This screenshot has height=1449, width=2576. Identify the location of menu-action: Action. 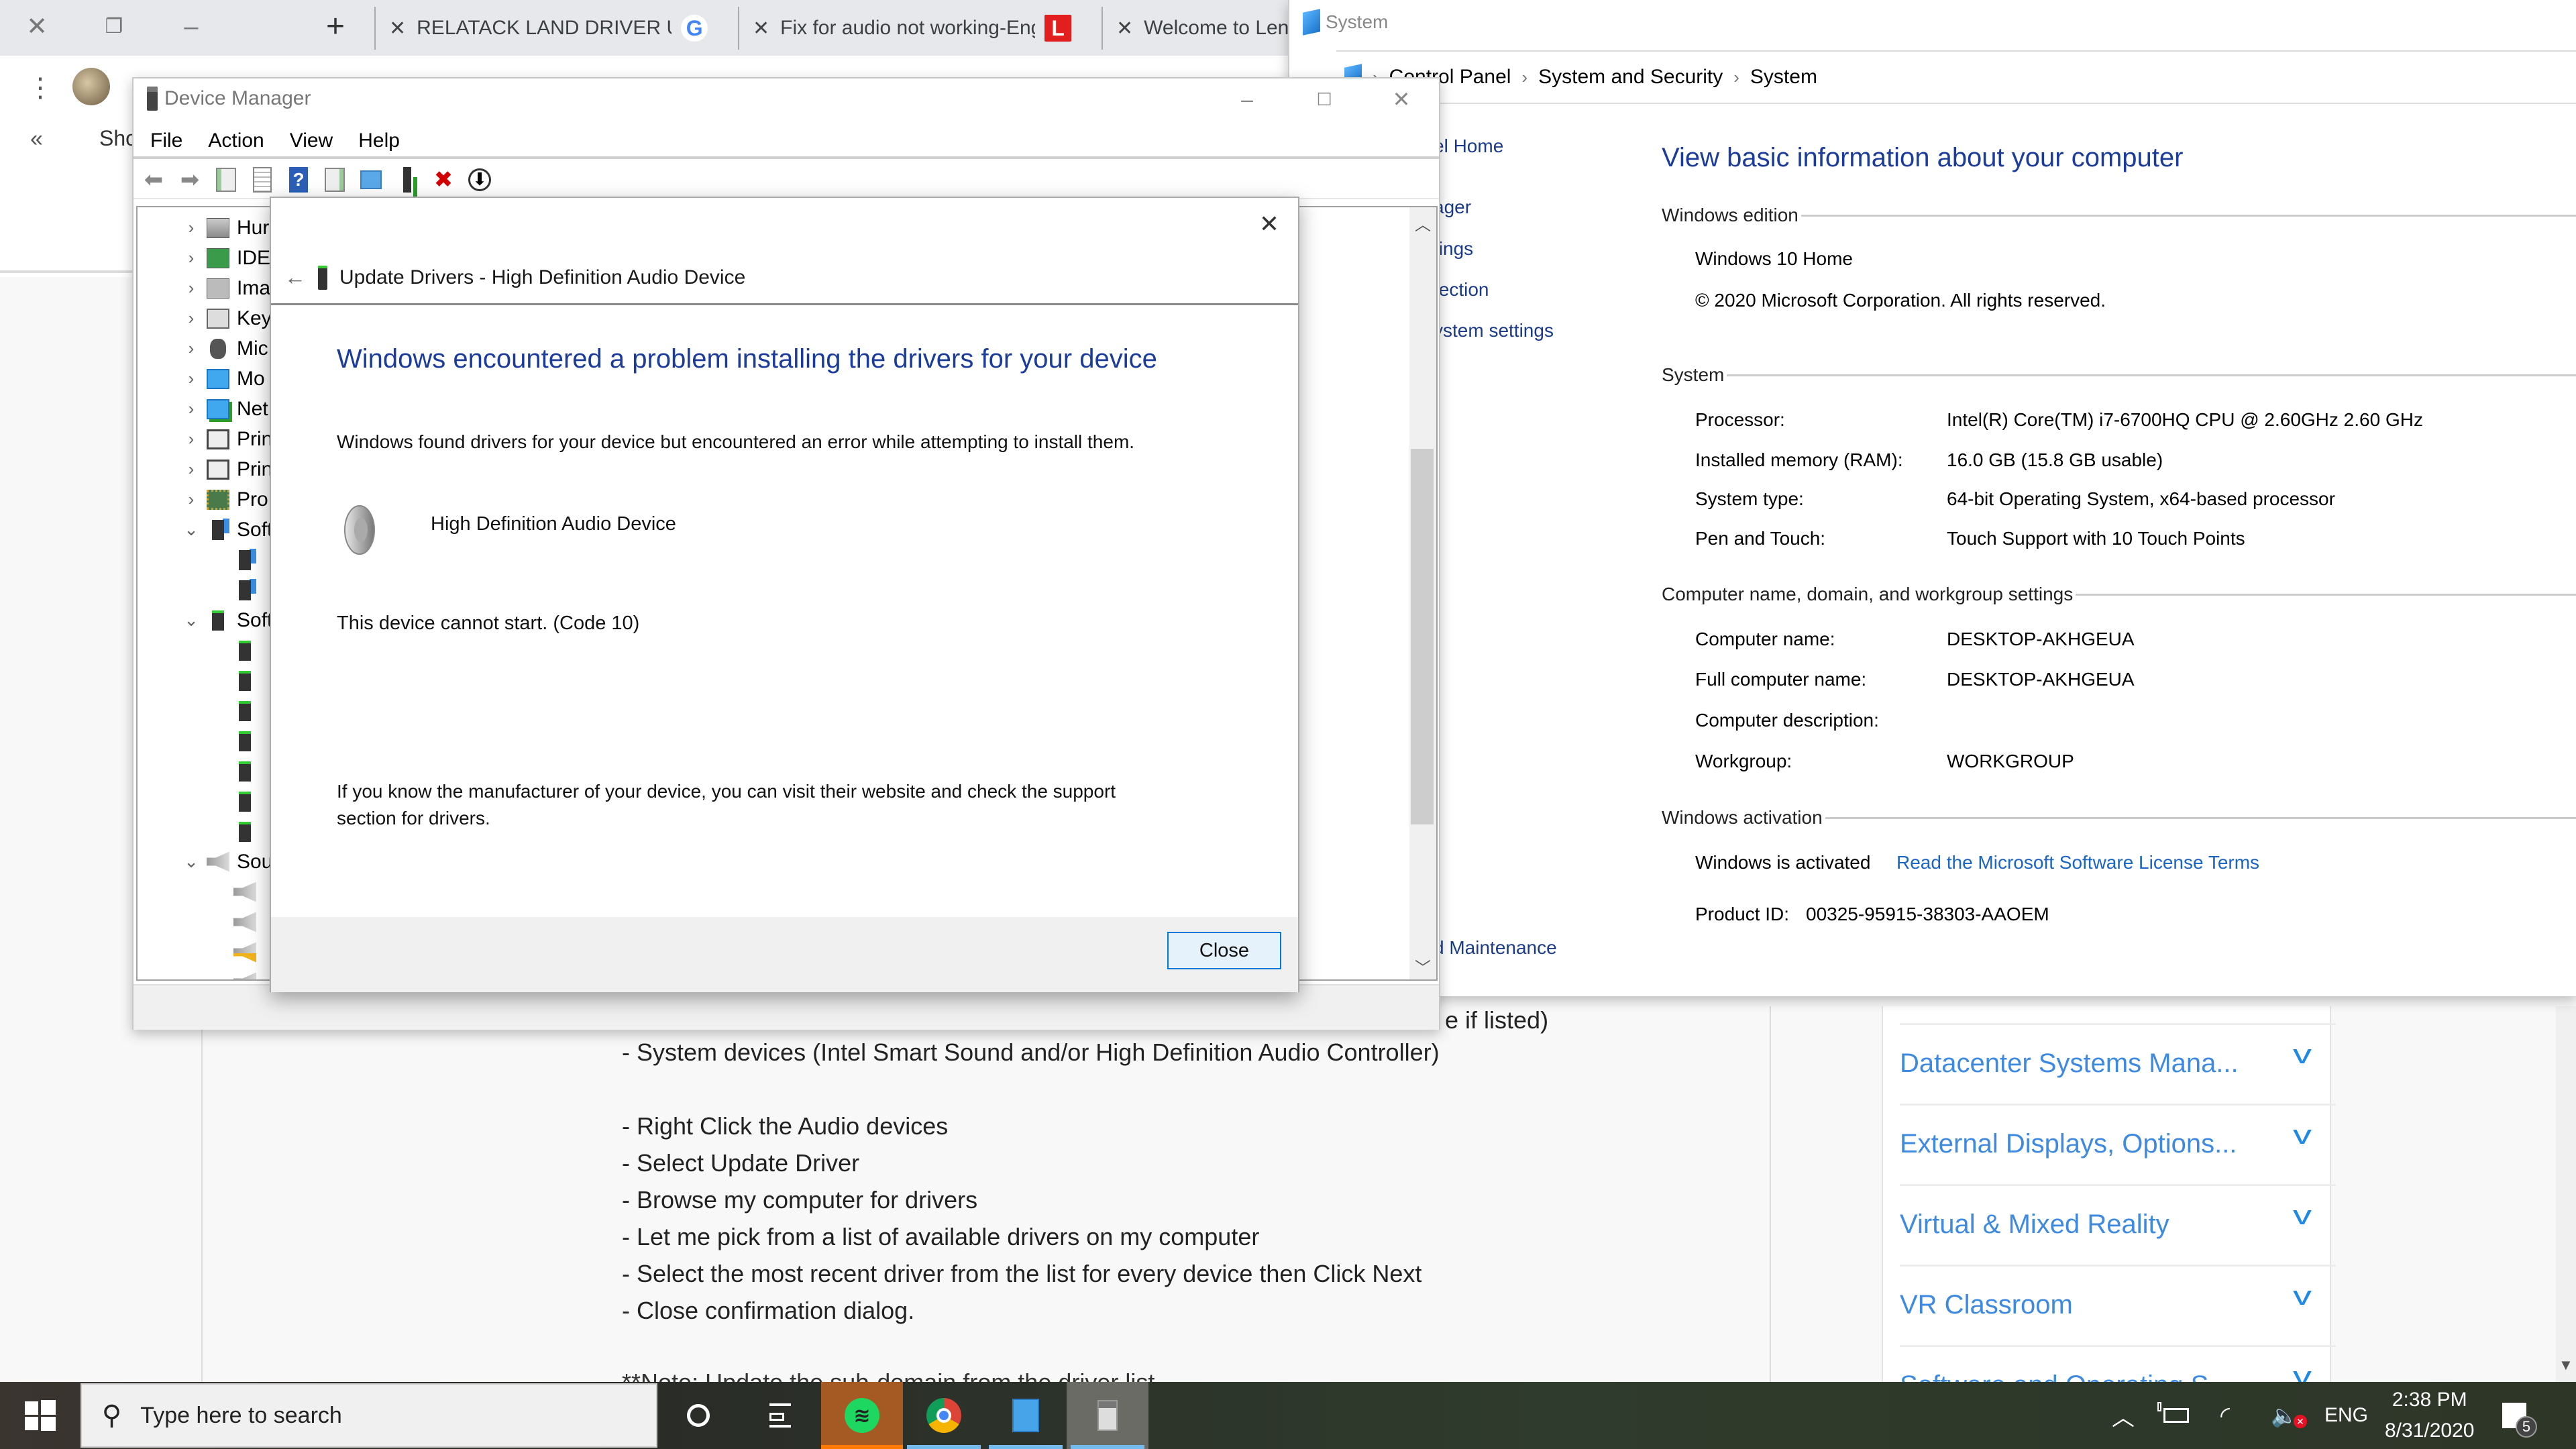
(236, 140).